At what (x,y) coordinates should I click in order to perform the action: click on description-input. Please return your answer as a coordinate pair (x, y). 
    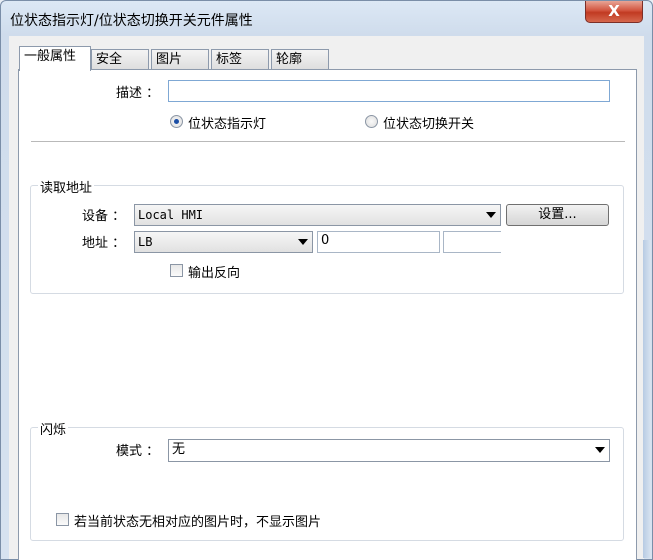
    Looking at the image, I should click on (389, 91).